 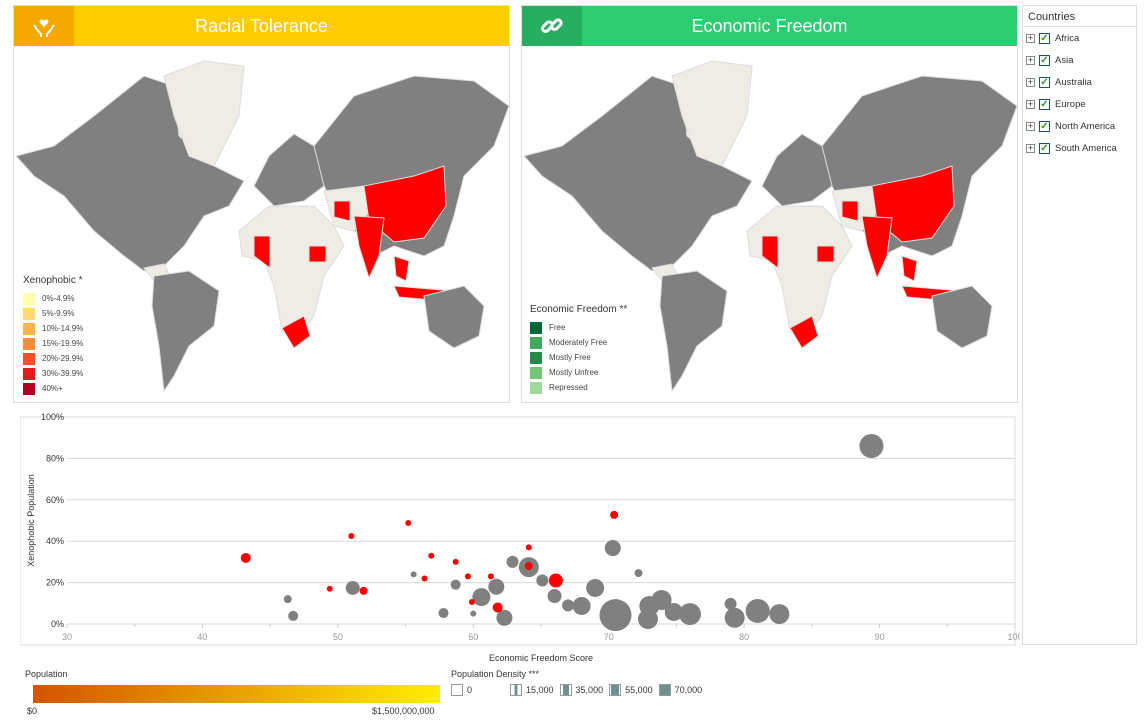 I want to click on tree-item-label: Europe, so click(x=1070, y=104).